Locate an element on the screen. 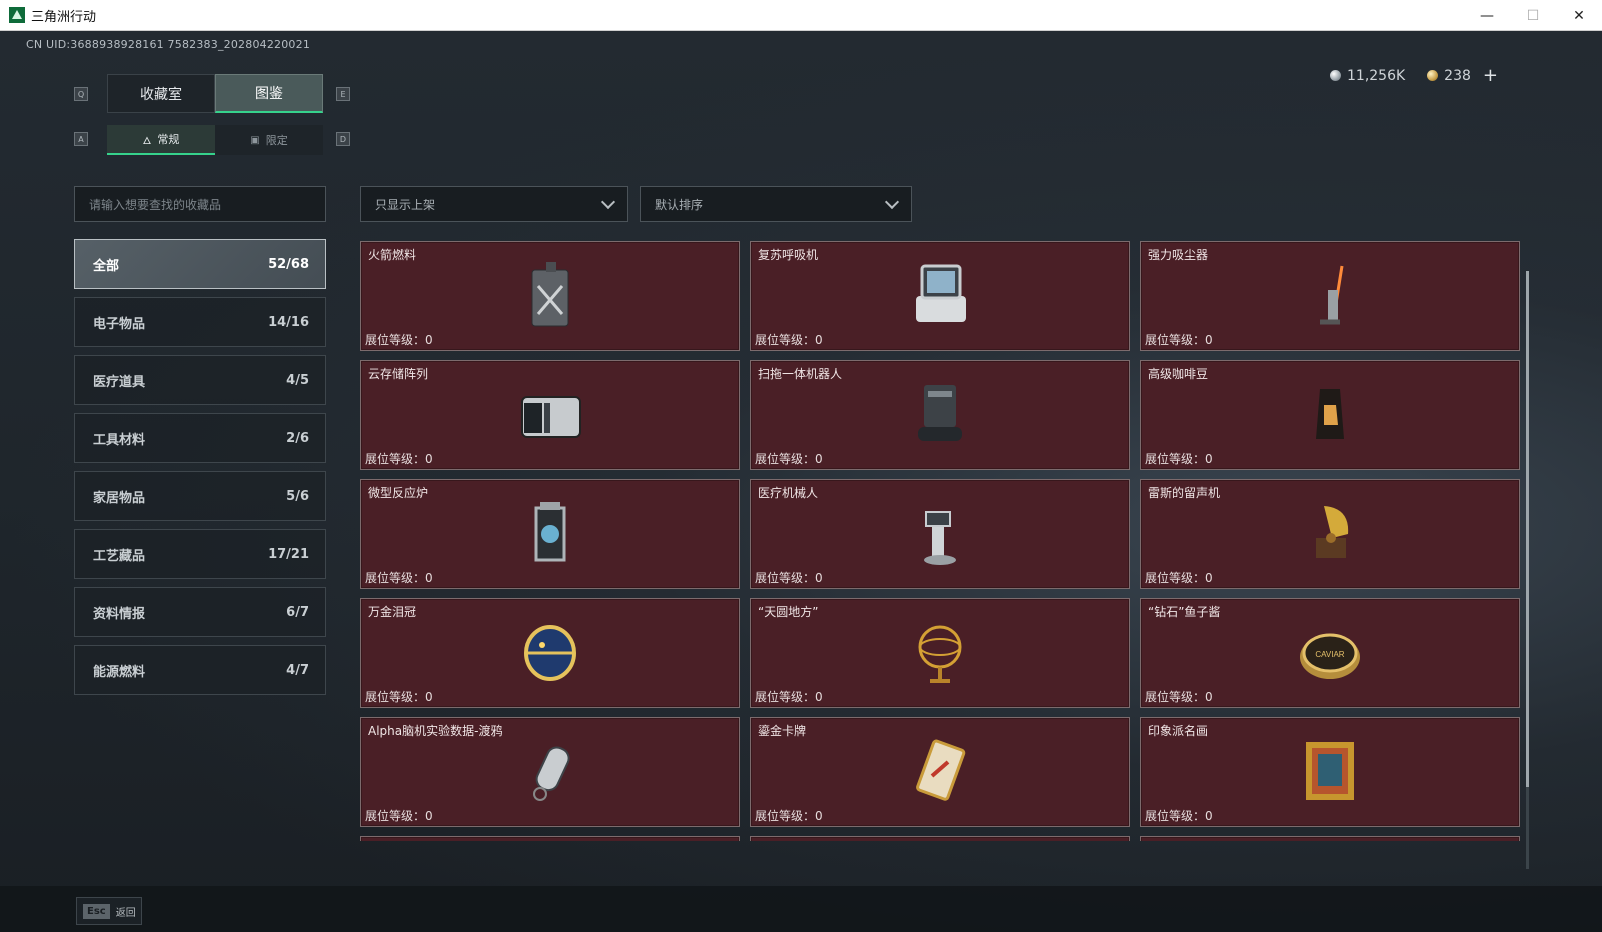  ventilator-icon is located at coordinates (941, 293).